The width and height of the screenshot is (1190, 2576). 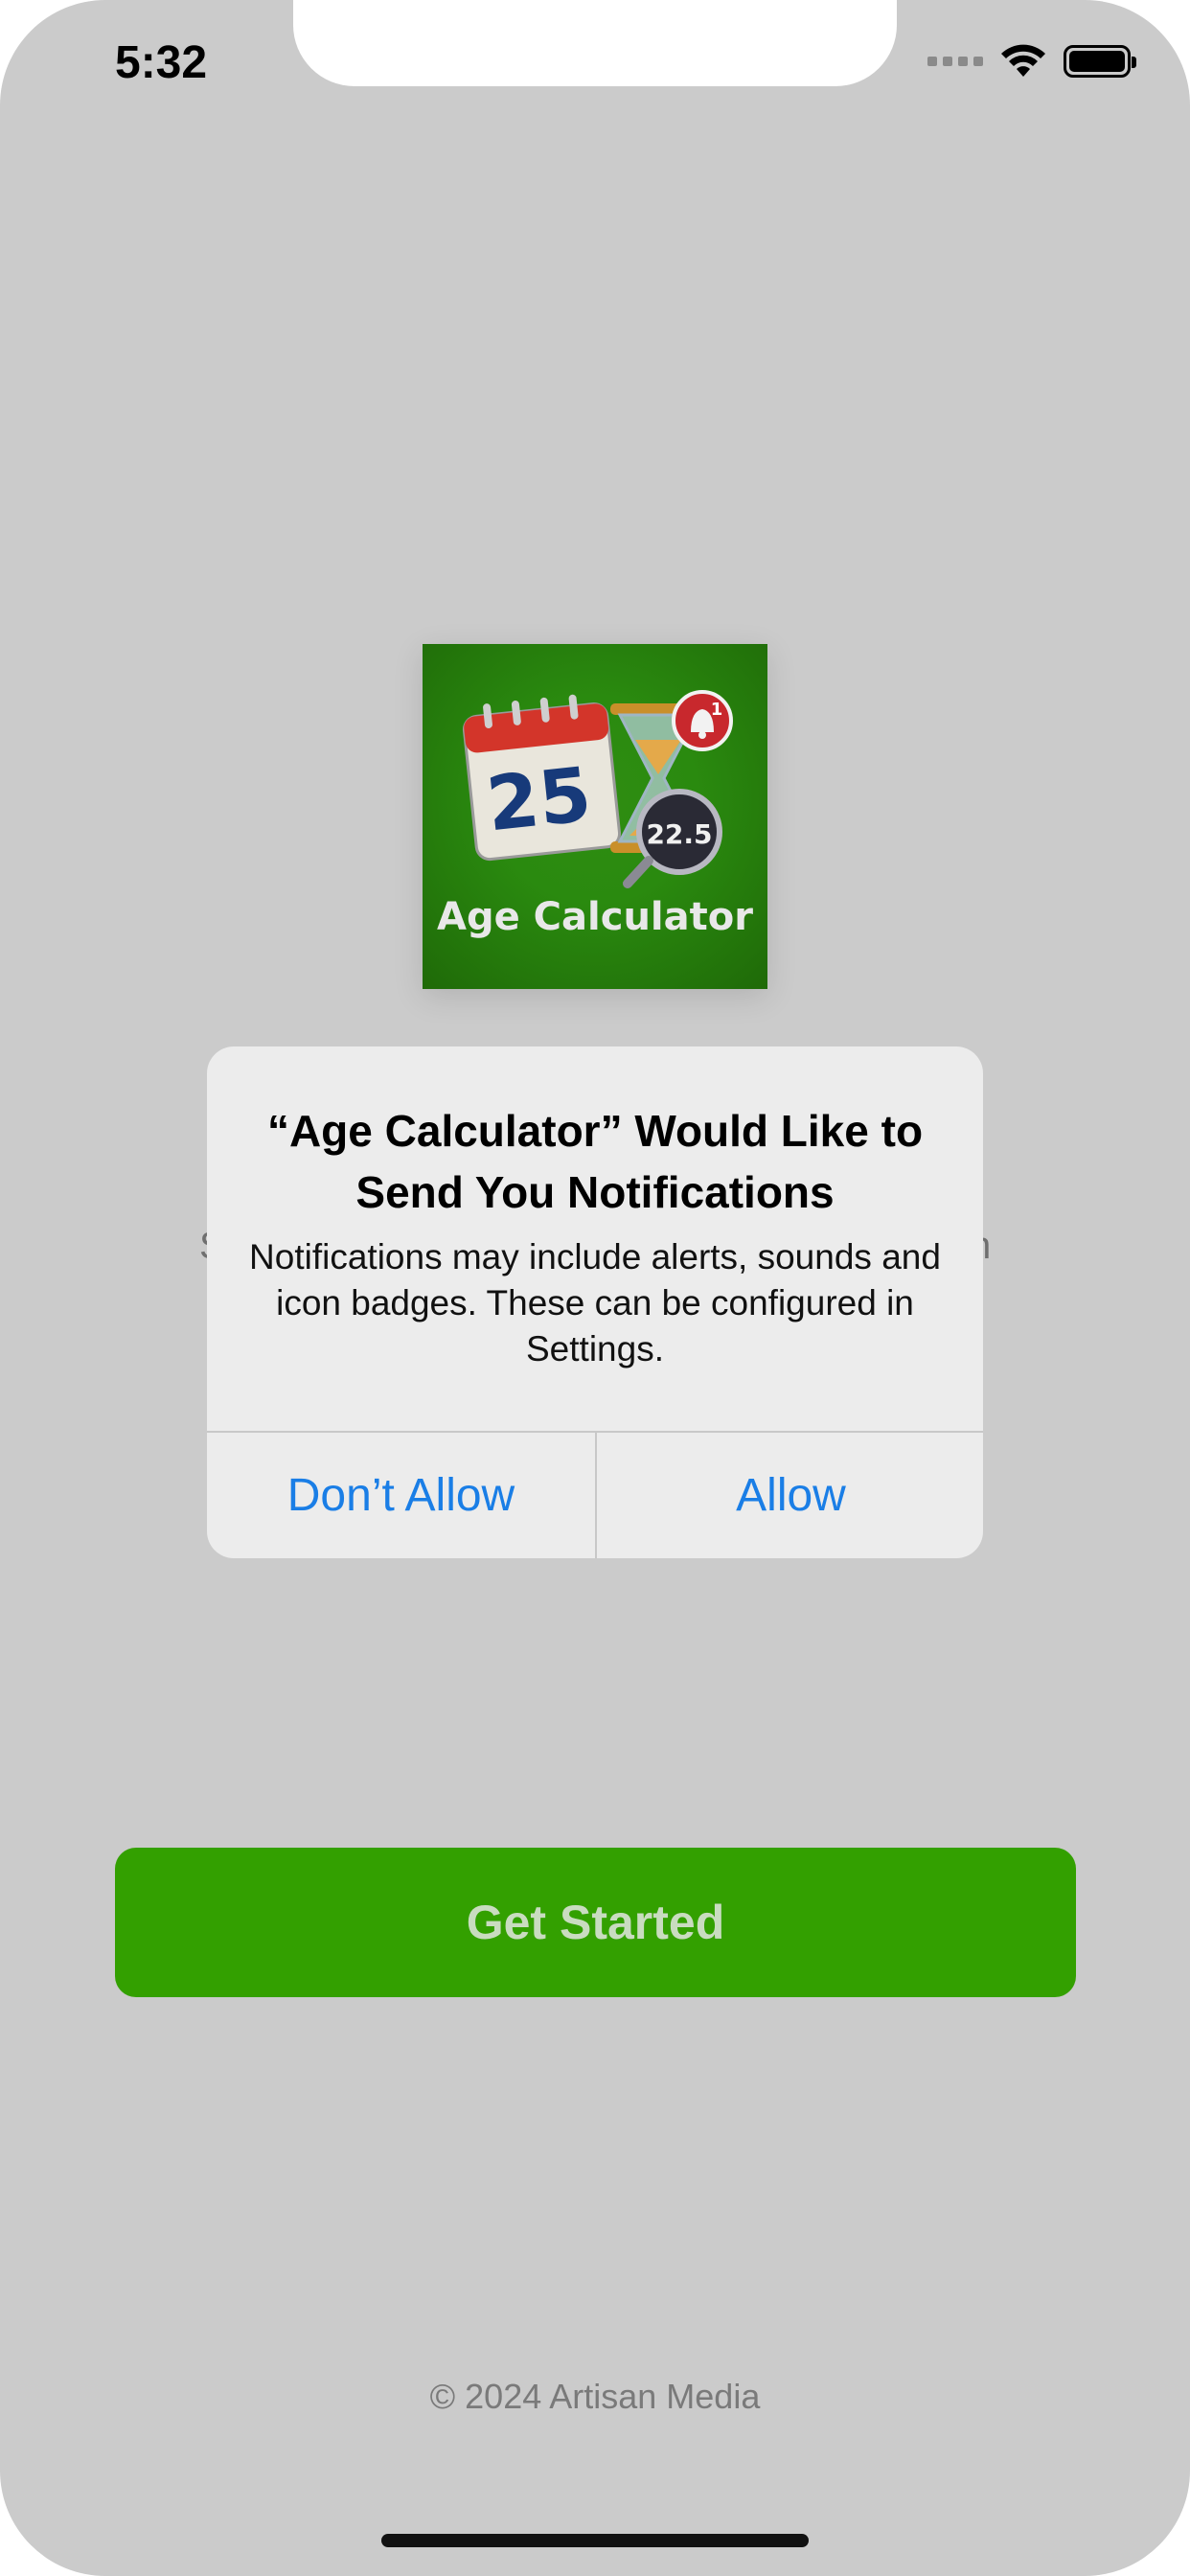 What do you see at coordinates (539, 800) in the screenshot?
I see `calendar-day-text: 25` at bounding box center [539, 800].